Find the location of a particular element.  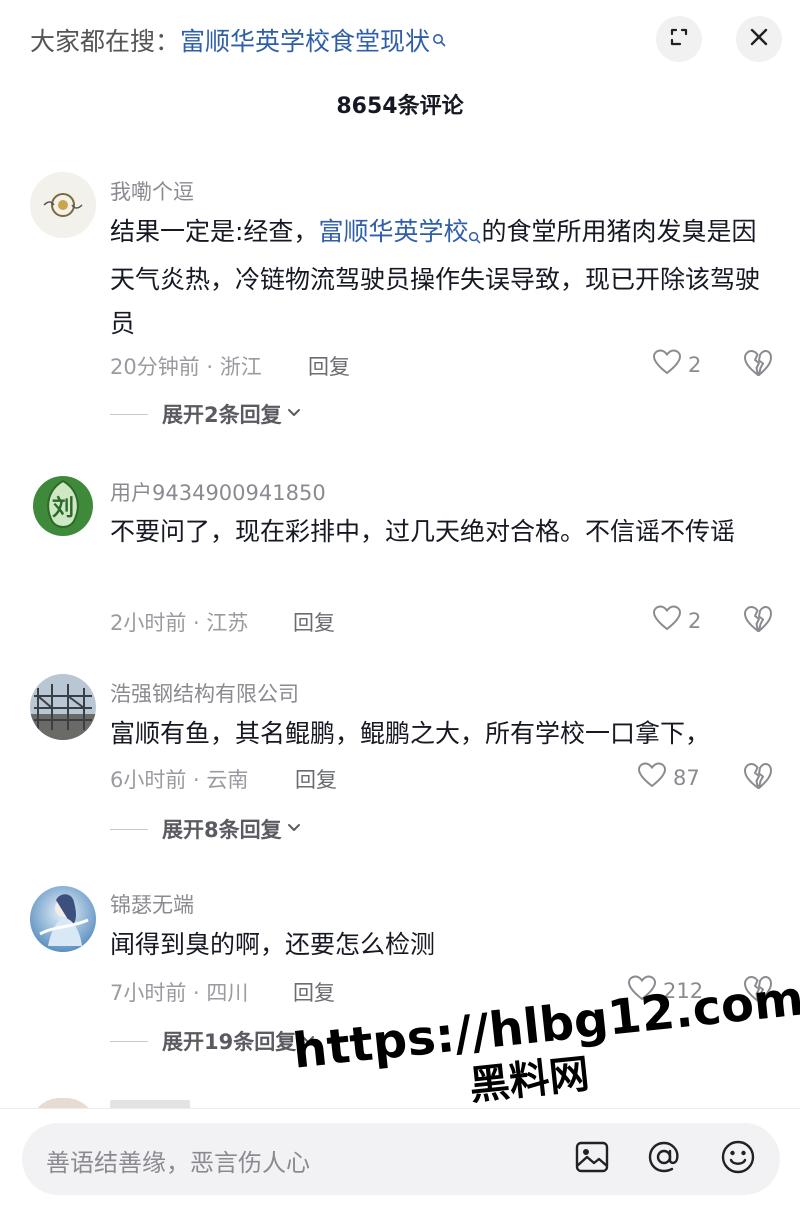

close-icon is located at coordinates (759, 39).